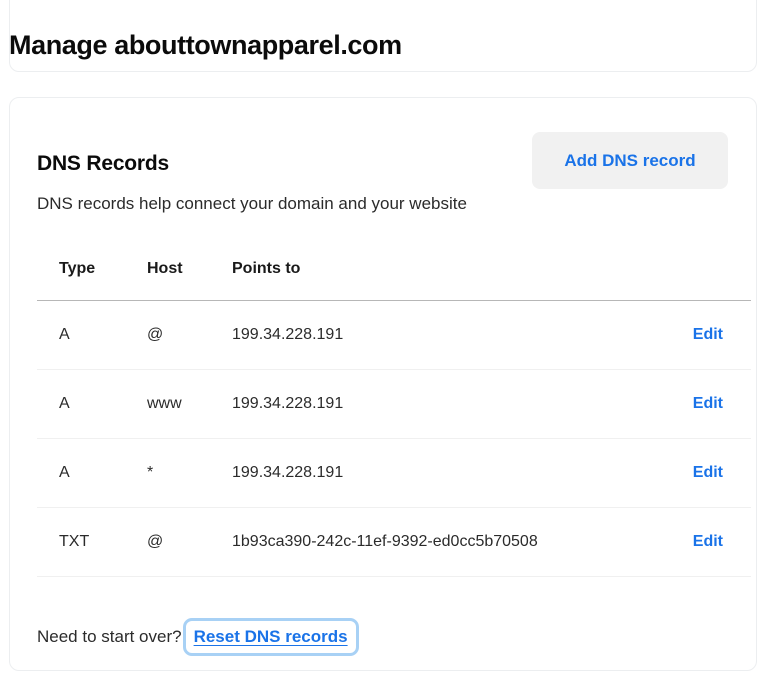  What do you see at coordinates (437, 280) in the screenshot?
I see `column-header-points-to: Points to` at bounding box center [437, 280].